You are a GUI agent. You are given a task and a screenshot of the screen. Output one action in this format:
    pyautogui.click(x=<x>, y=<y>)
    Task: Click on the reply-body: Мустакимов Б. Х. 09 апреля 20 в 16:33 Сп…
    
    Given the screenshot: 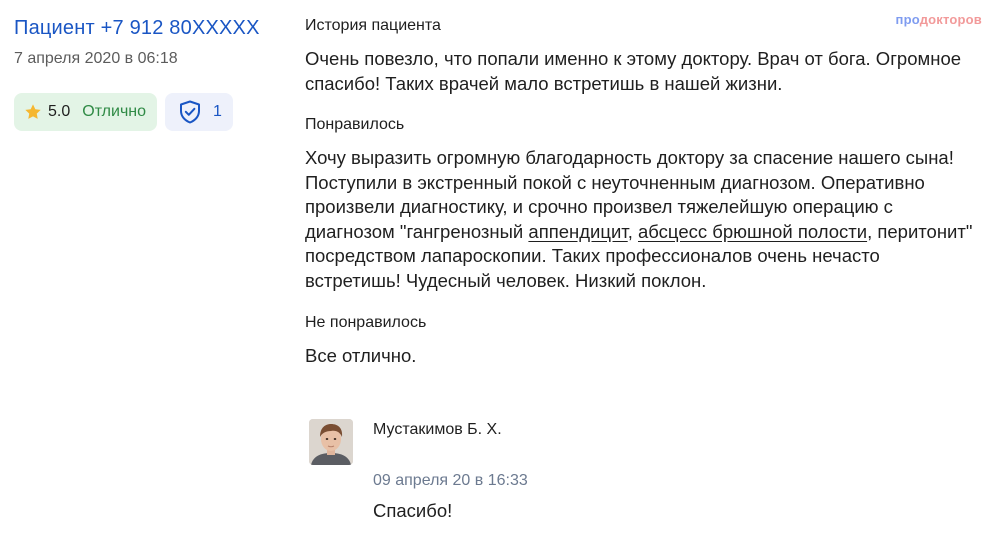 What is the action you would take?
    pyautogui.click(x=450, y=471)
    